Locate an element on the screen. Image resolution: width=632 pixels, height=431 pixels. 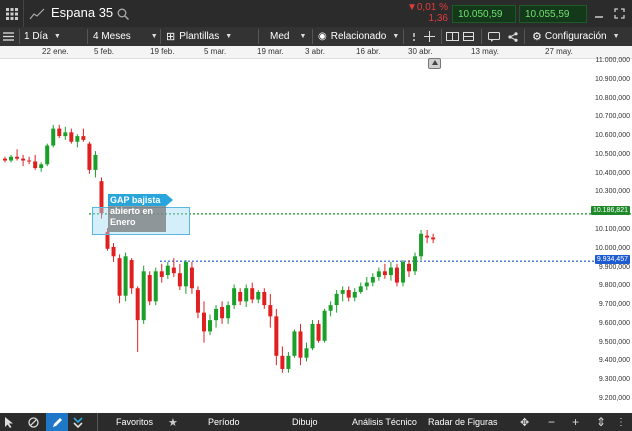
y-tick-label: 9.600,000 is located at coordinates (614, 323).